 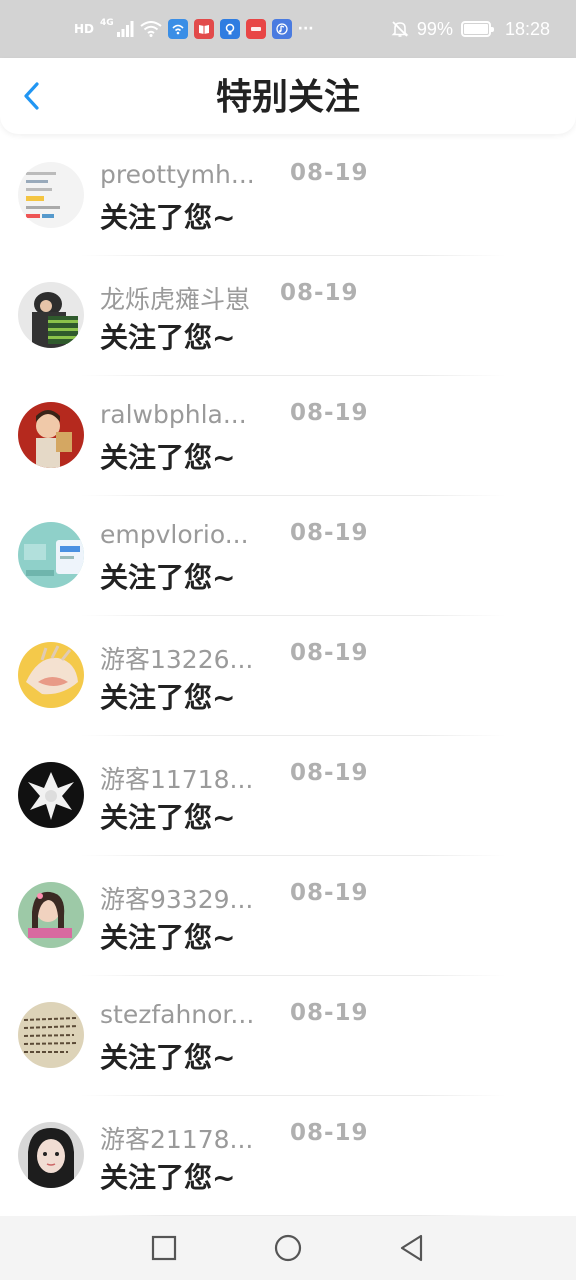 I want to click on status-right: 99% 18:28, so click(x=470, y=29).